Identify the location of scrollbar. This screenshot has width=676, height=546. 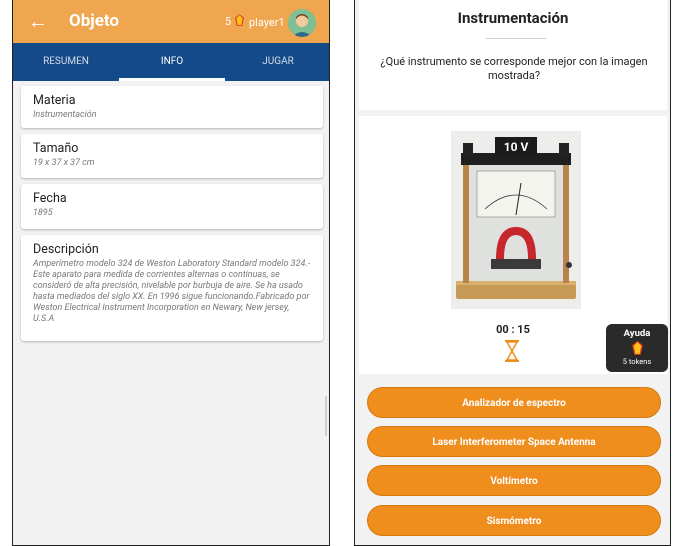
(326, 416).